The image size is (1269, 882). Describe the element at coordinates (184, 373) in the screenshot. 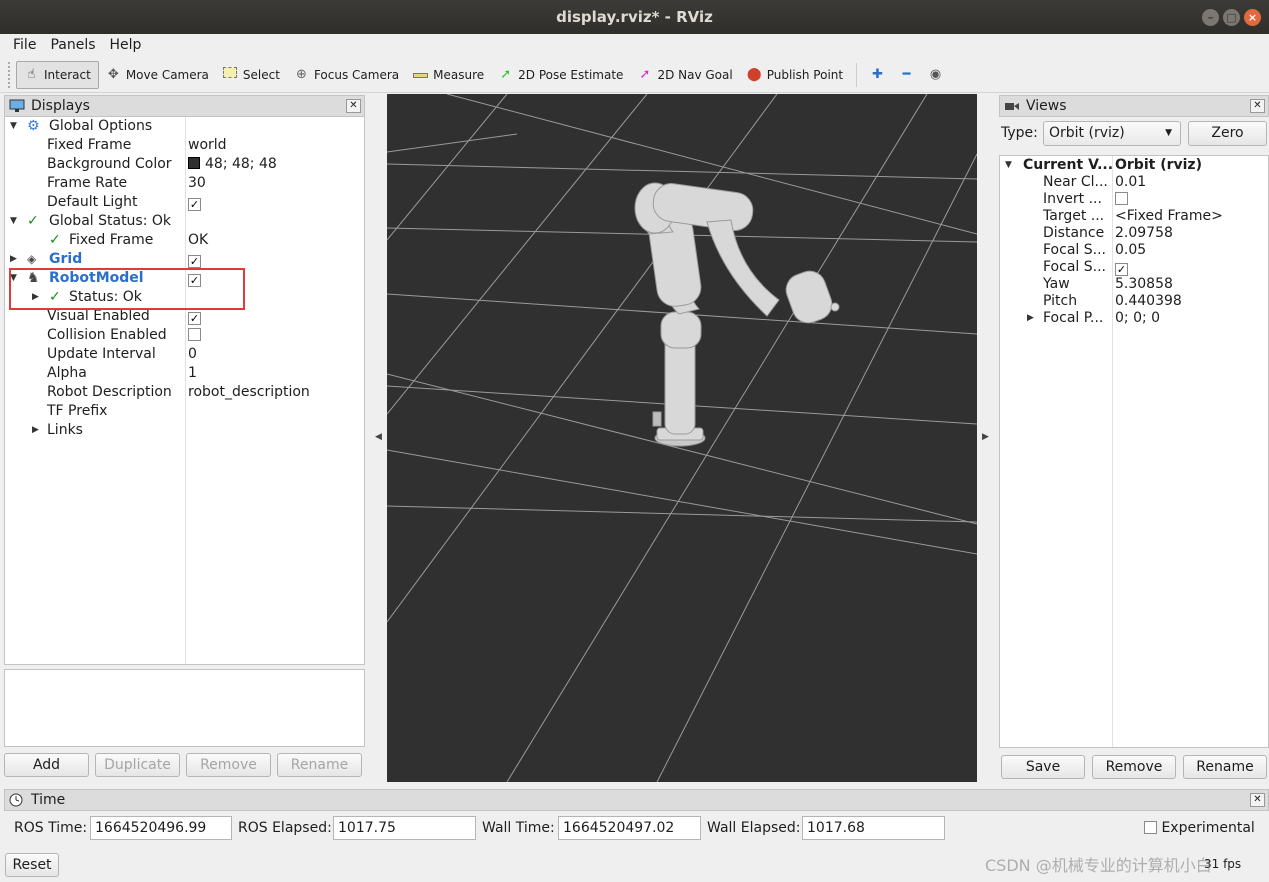

I see `tree-row-alpha: Alpha 1` at that location.